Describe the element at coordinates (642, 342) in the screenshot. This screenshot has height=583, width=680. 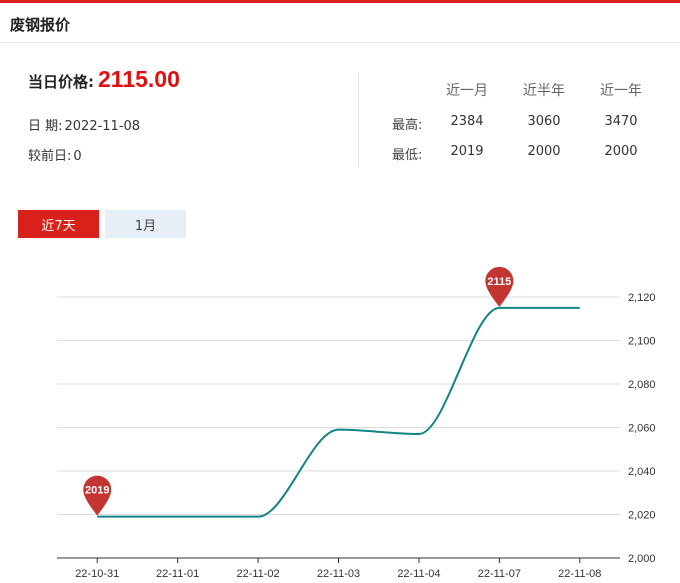
I see `y-tick-label: 2,100` at that location.